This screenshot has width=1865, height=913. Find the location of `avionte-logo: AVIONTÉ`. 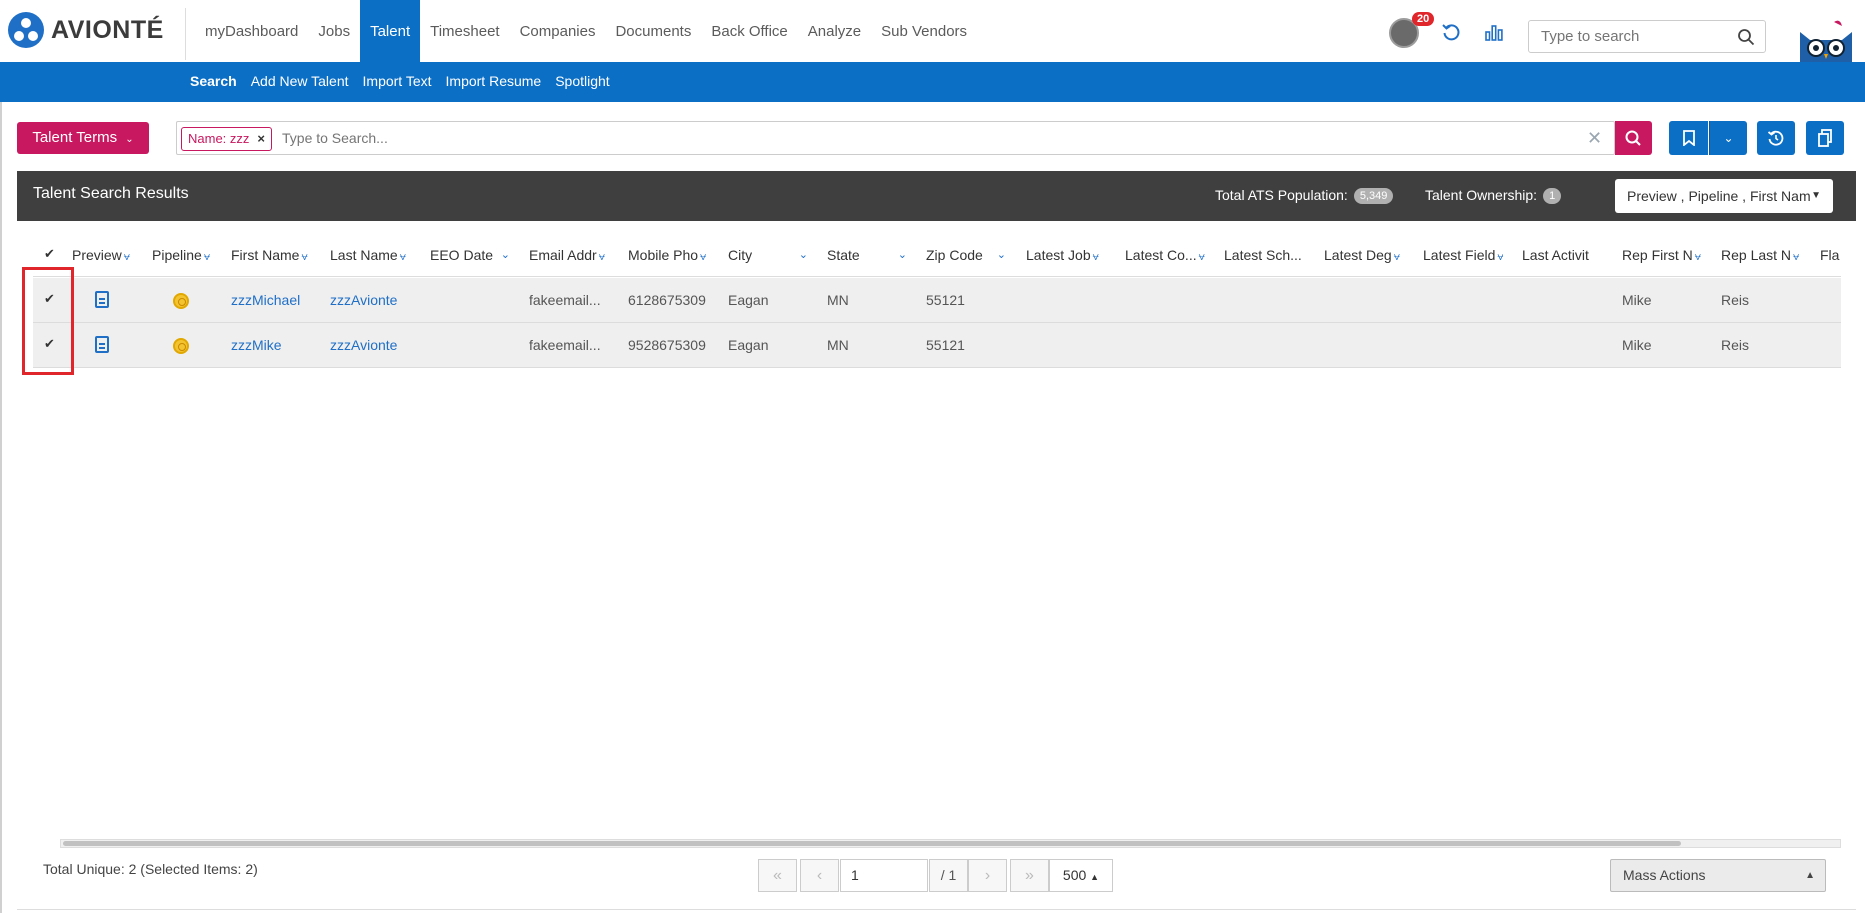

avionte-logo: AVIONTÉ is located at coordinates (86, 30).